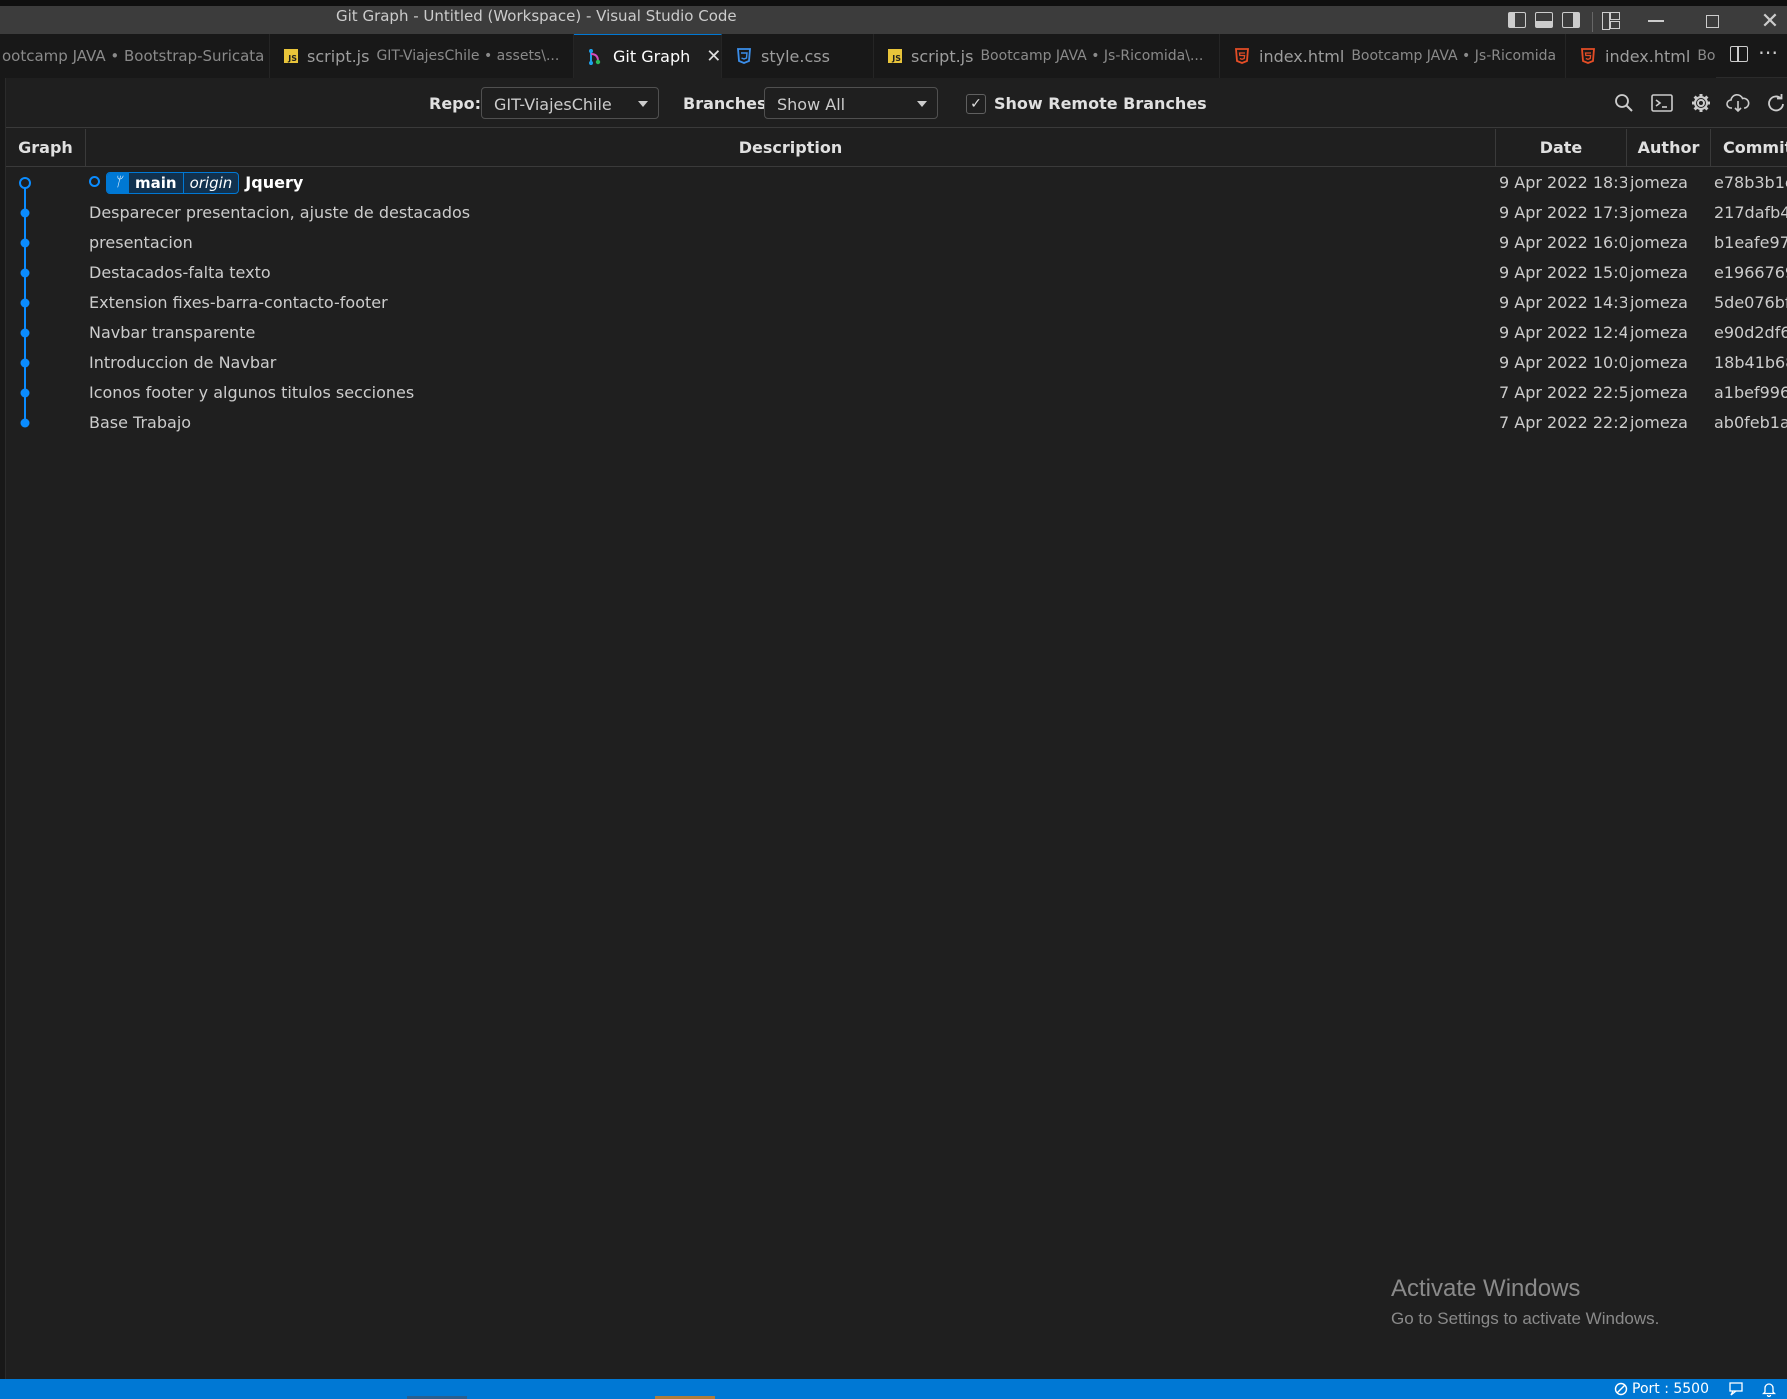 Image resolution: width=1787 pixels, height=1399 pixels. I want to click on repo-dropdown: GIT-ViajesChile, so click(570, 103).